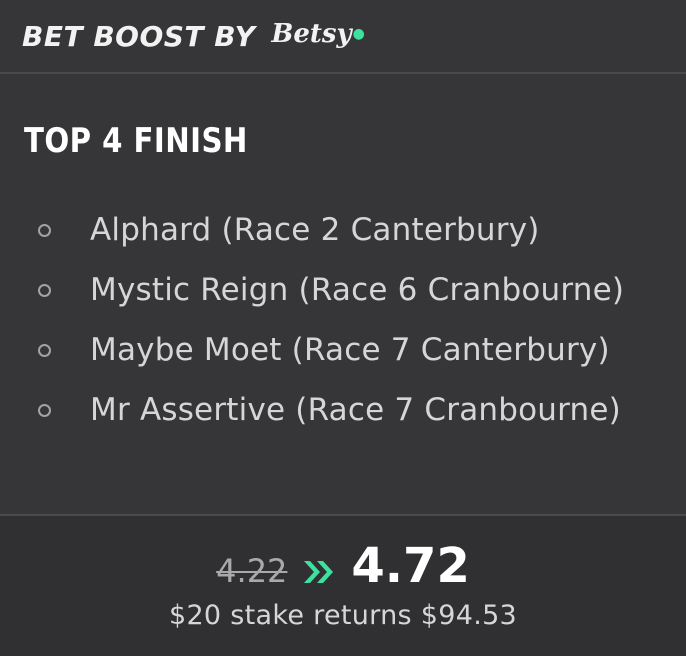  I want to click on brand-logo: Betsy●, so click(318, 34).